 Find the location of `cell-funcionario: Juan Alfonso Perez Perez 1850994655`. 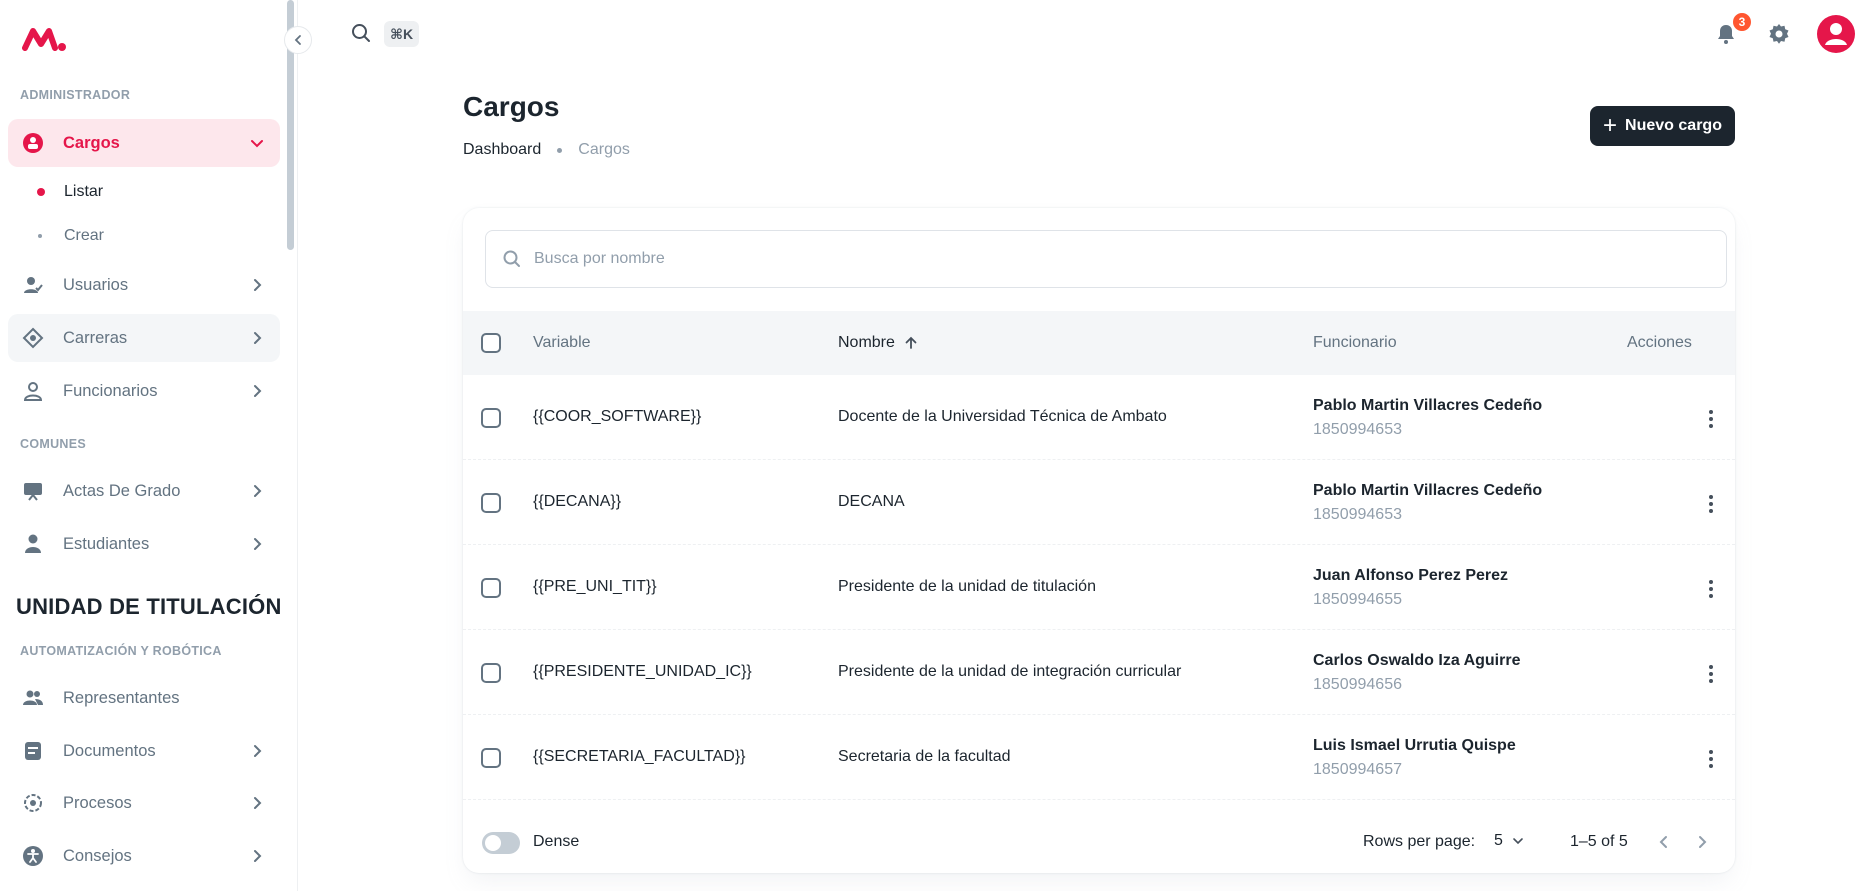

cell-funcionario: Juan Alfonso Perez Perez 1850994655 is located at coordinates (1410, 588).